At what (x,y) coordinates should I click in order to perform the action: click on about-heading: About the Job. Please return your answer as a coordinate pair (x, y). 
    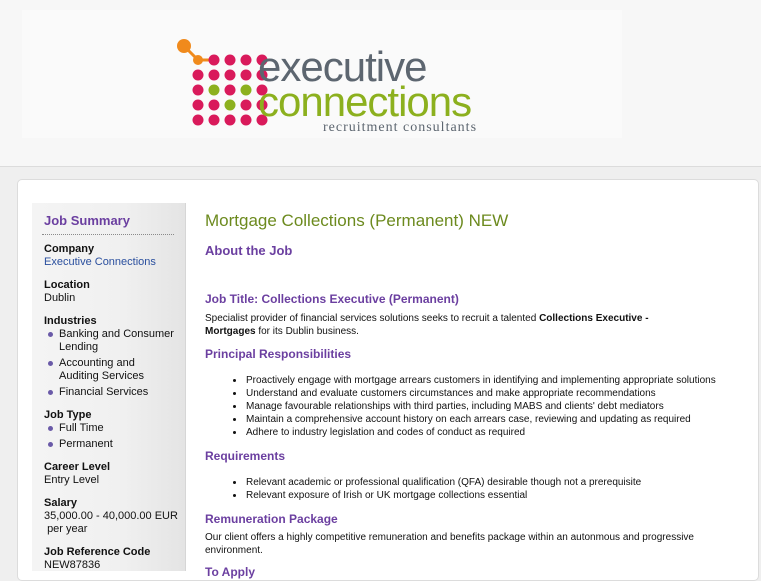
    Looking at the image, I should click on (249, 250).